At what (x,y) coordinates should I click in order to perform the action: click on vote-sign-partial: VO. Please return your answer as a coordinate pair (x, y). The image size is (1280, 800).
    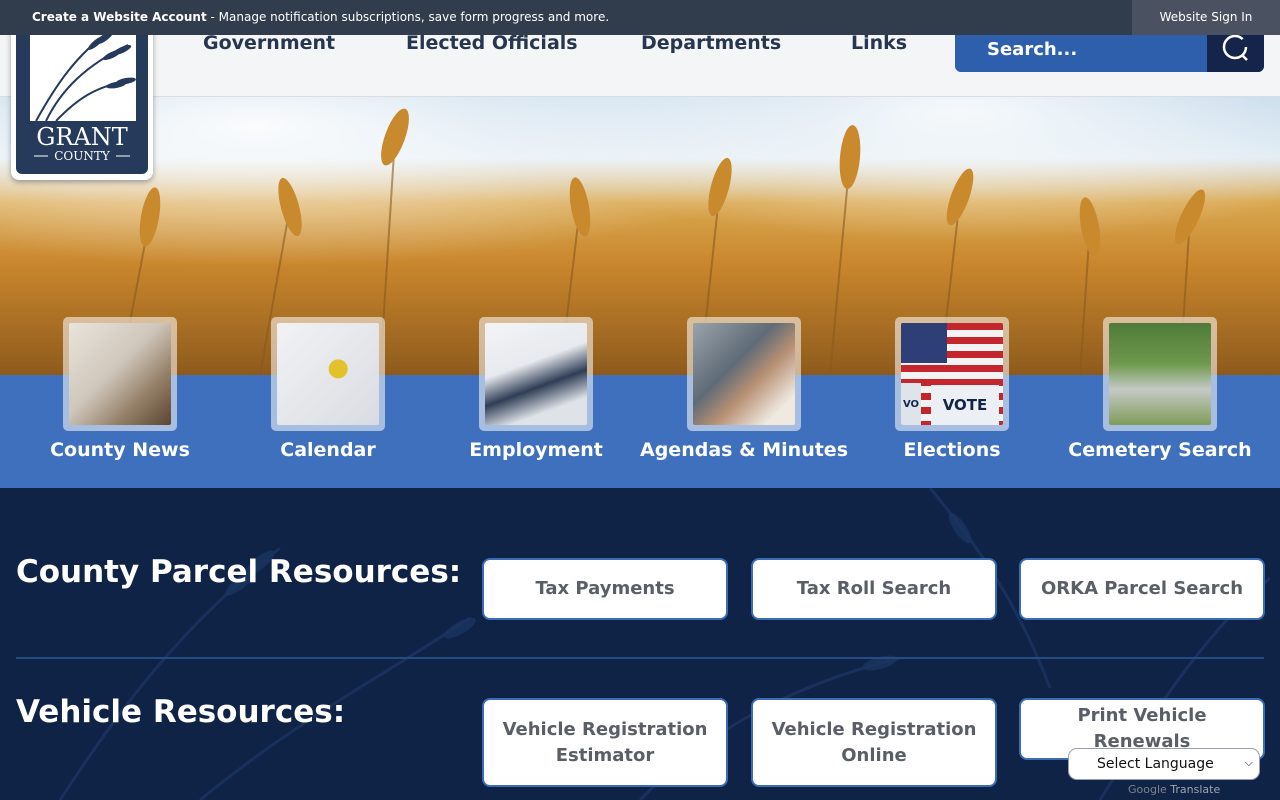
    Looking at the image, I should click on (911, 404).